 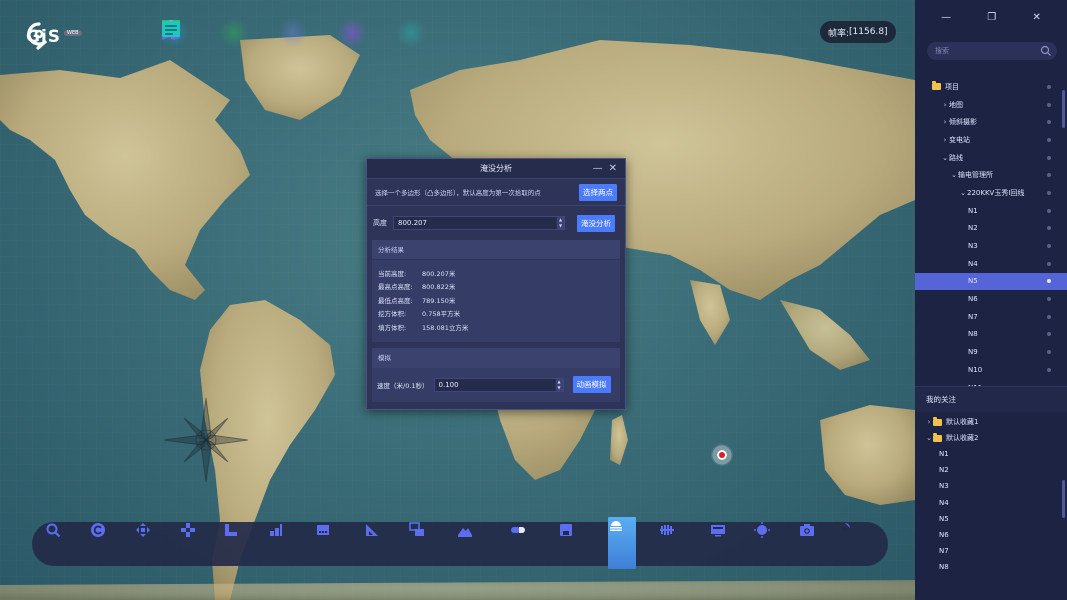 I want to click on speed-value: 0.100, so click(x=448, y=384).